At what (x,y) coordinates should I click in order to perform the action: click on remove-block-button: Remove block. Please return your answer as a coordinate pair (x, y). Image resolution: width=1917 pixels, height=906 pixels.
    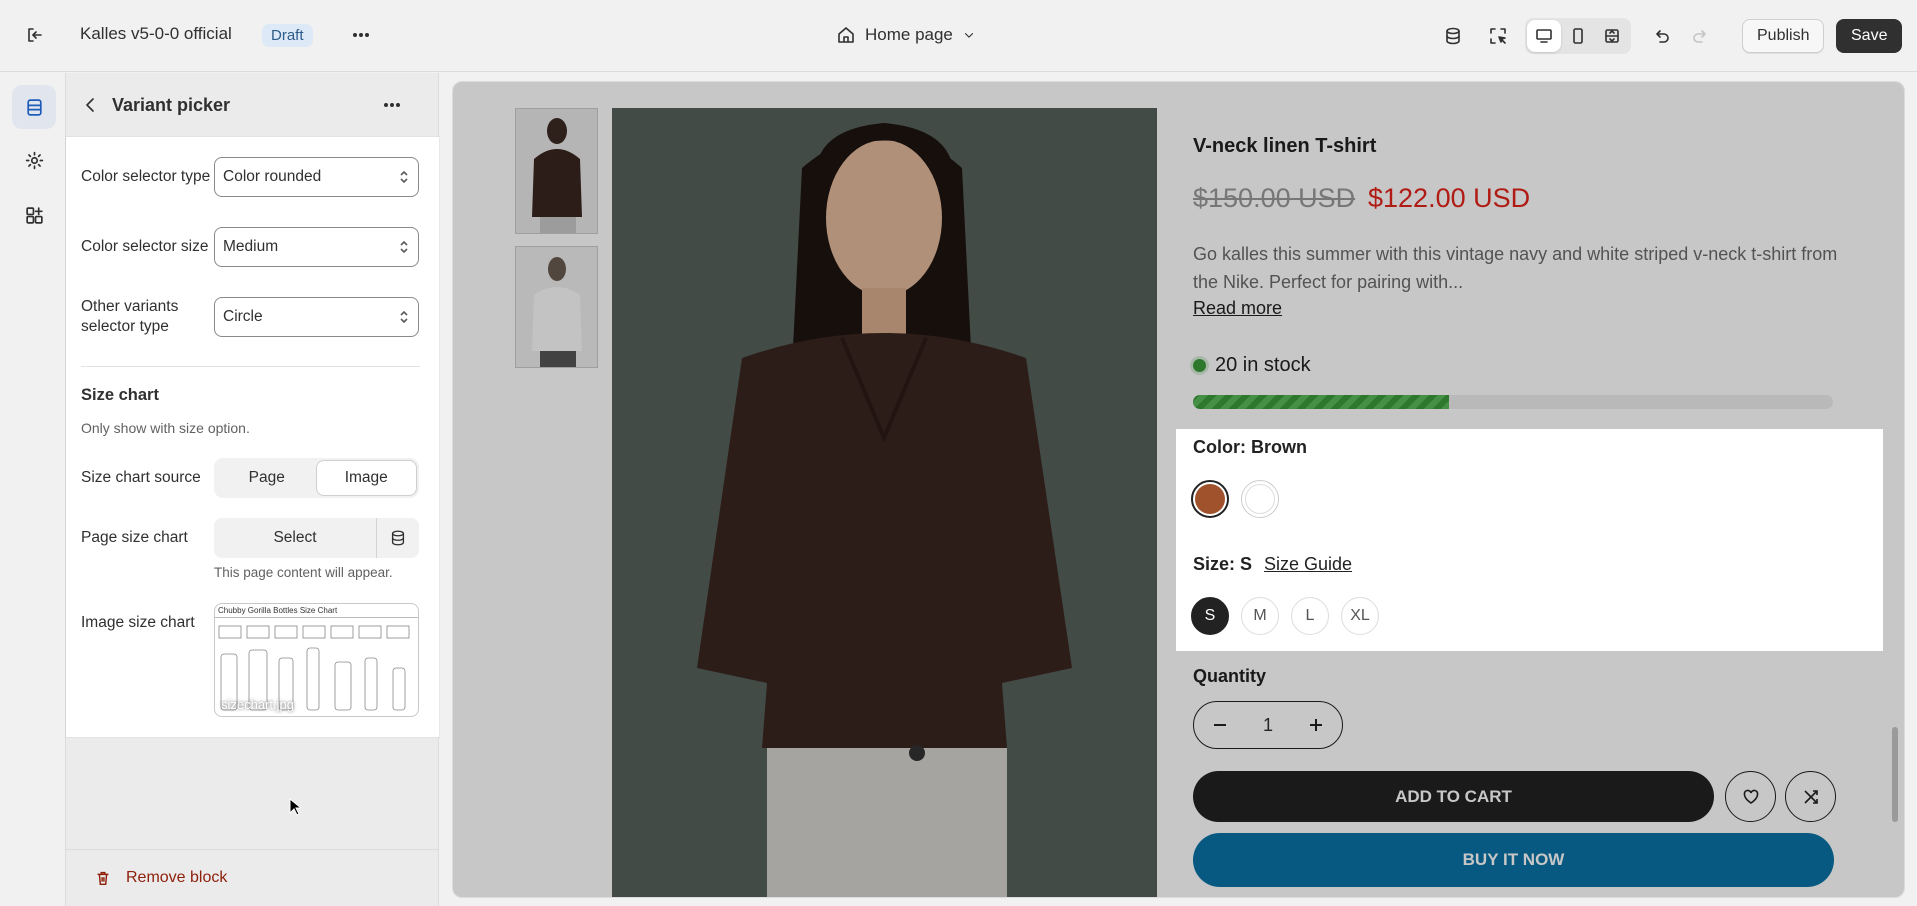
    Looking at the image, I should click on (252, 877).